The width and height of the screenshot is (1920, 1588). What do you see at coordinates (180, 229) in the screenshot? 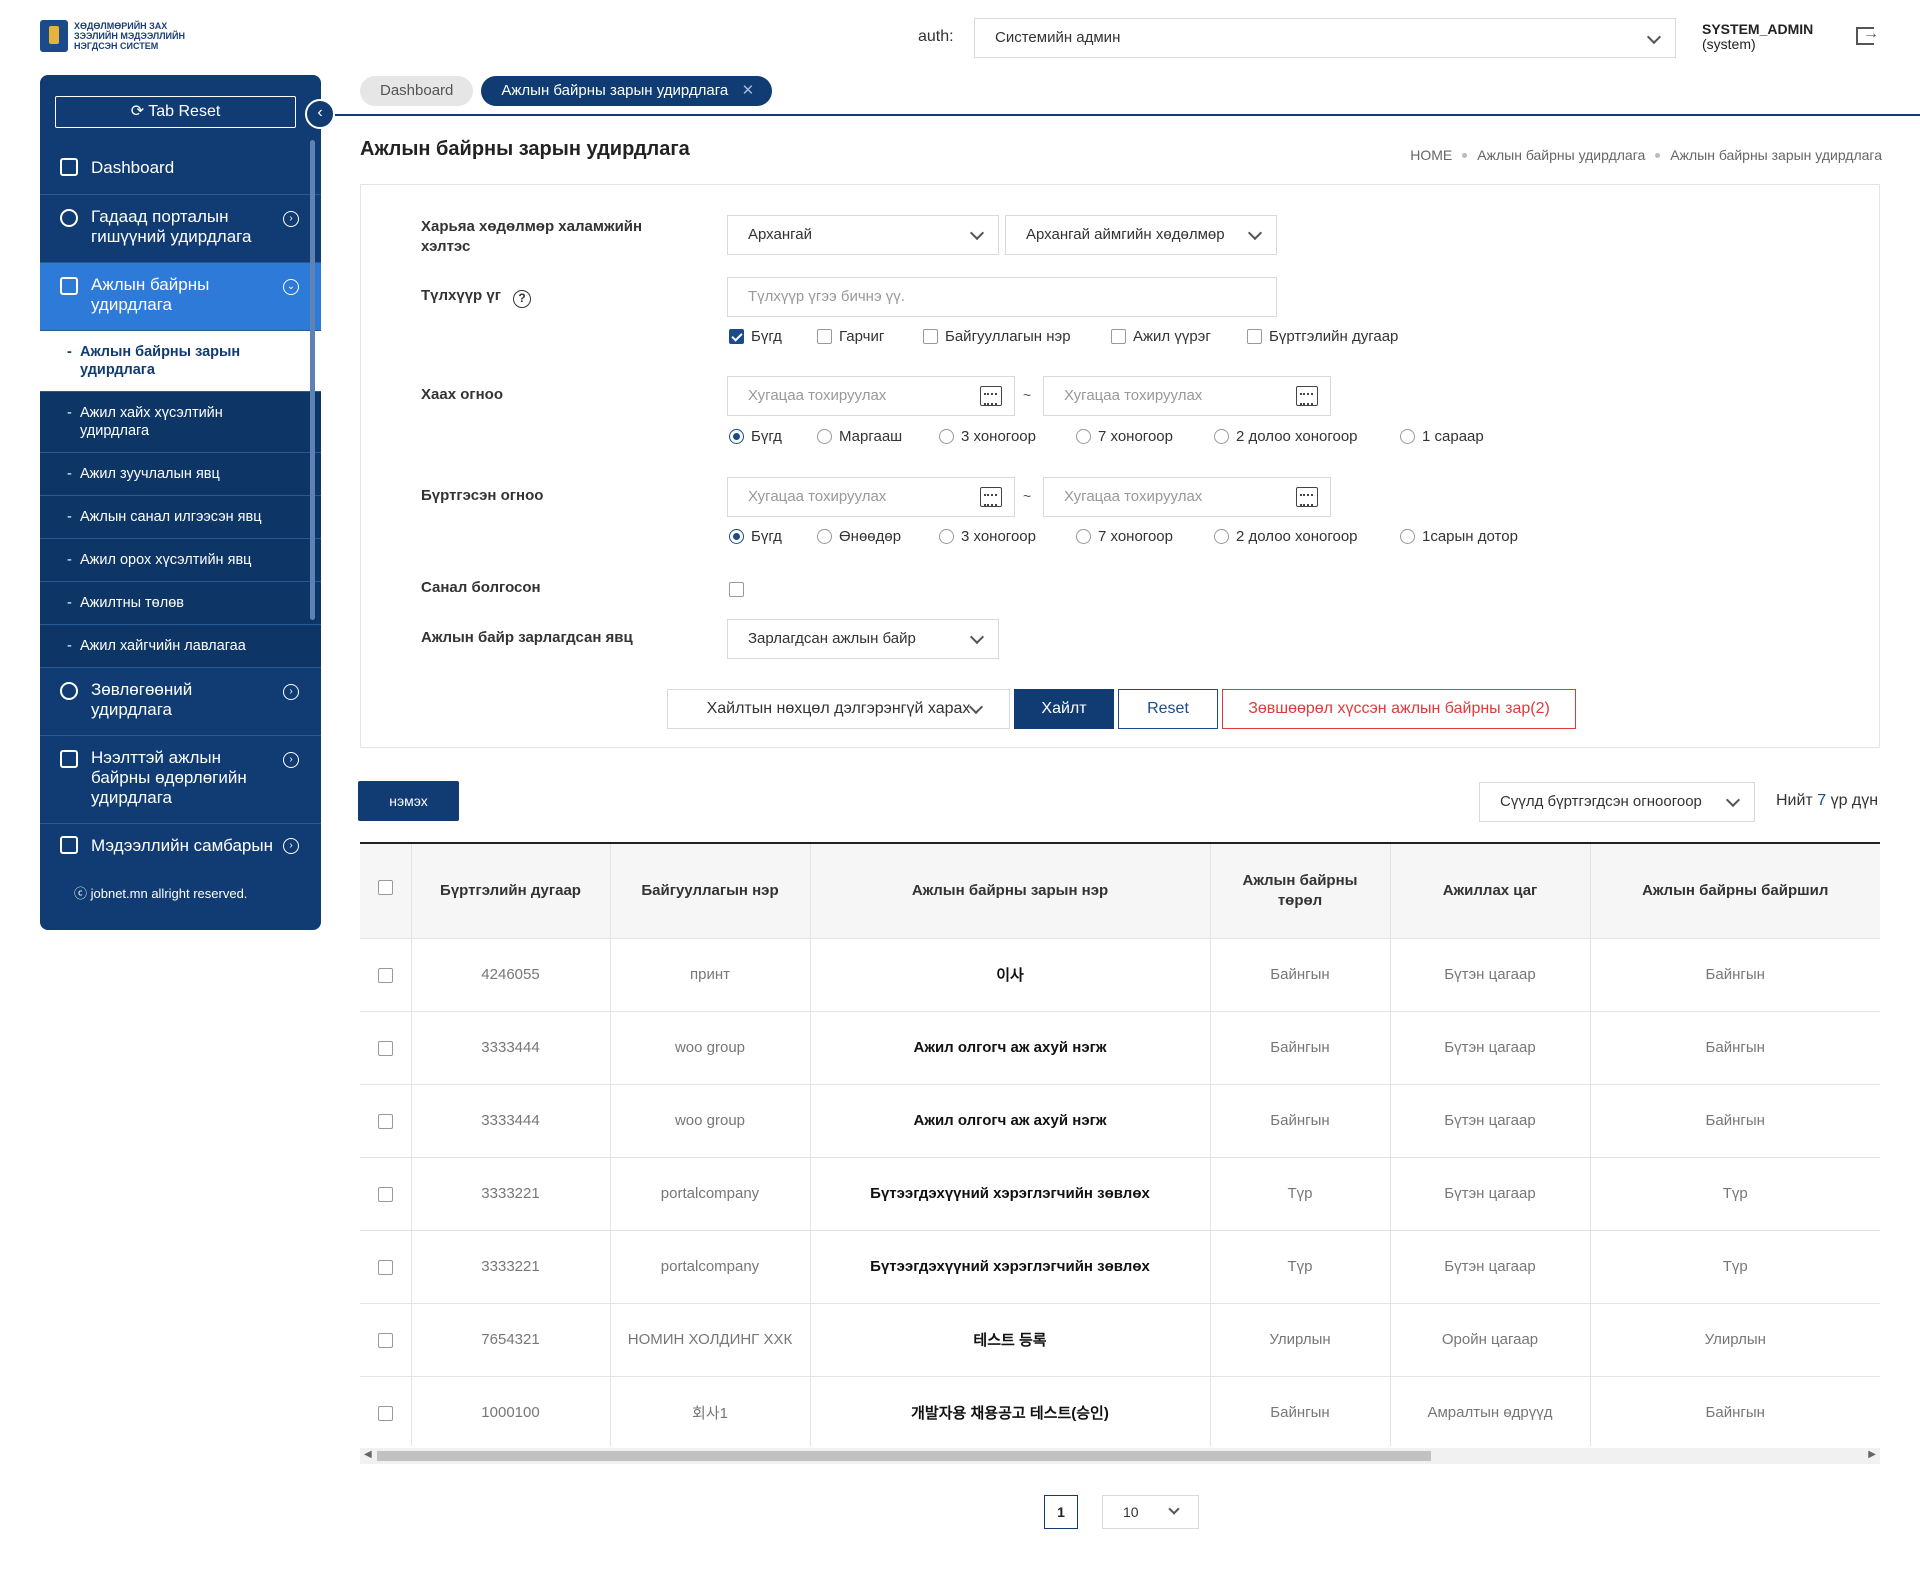
I see `sidebar-item-portal: Гадаад порталын гишүүний удирдлага ›` at bounding box center [180, 229].